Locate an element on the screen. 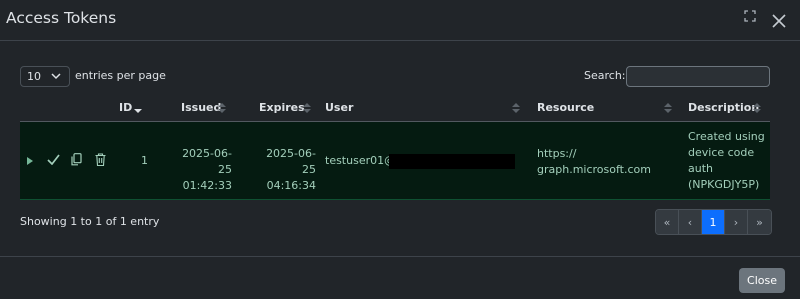 The image size is (800, 299). cell-id: 1 is located at coordinates (144, 160).